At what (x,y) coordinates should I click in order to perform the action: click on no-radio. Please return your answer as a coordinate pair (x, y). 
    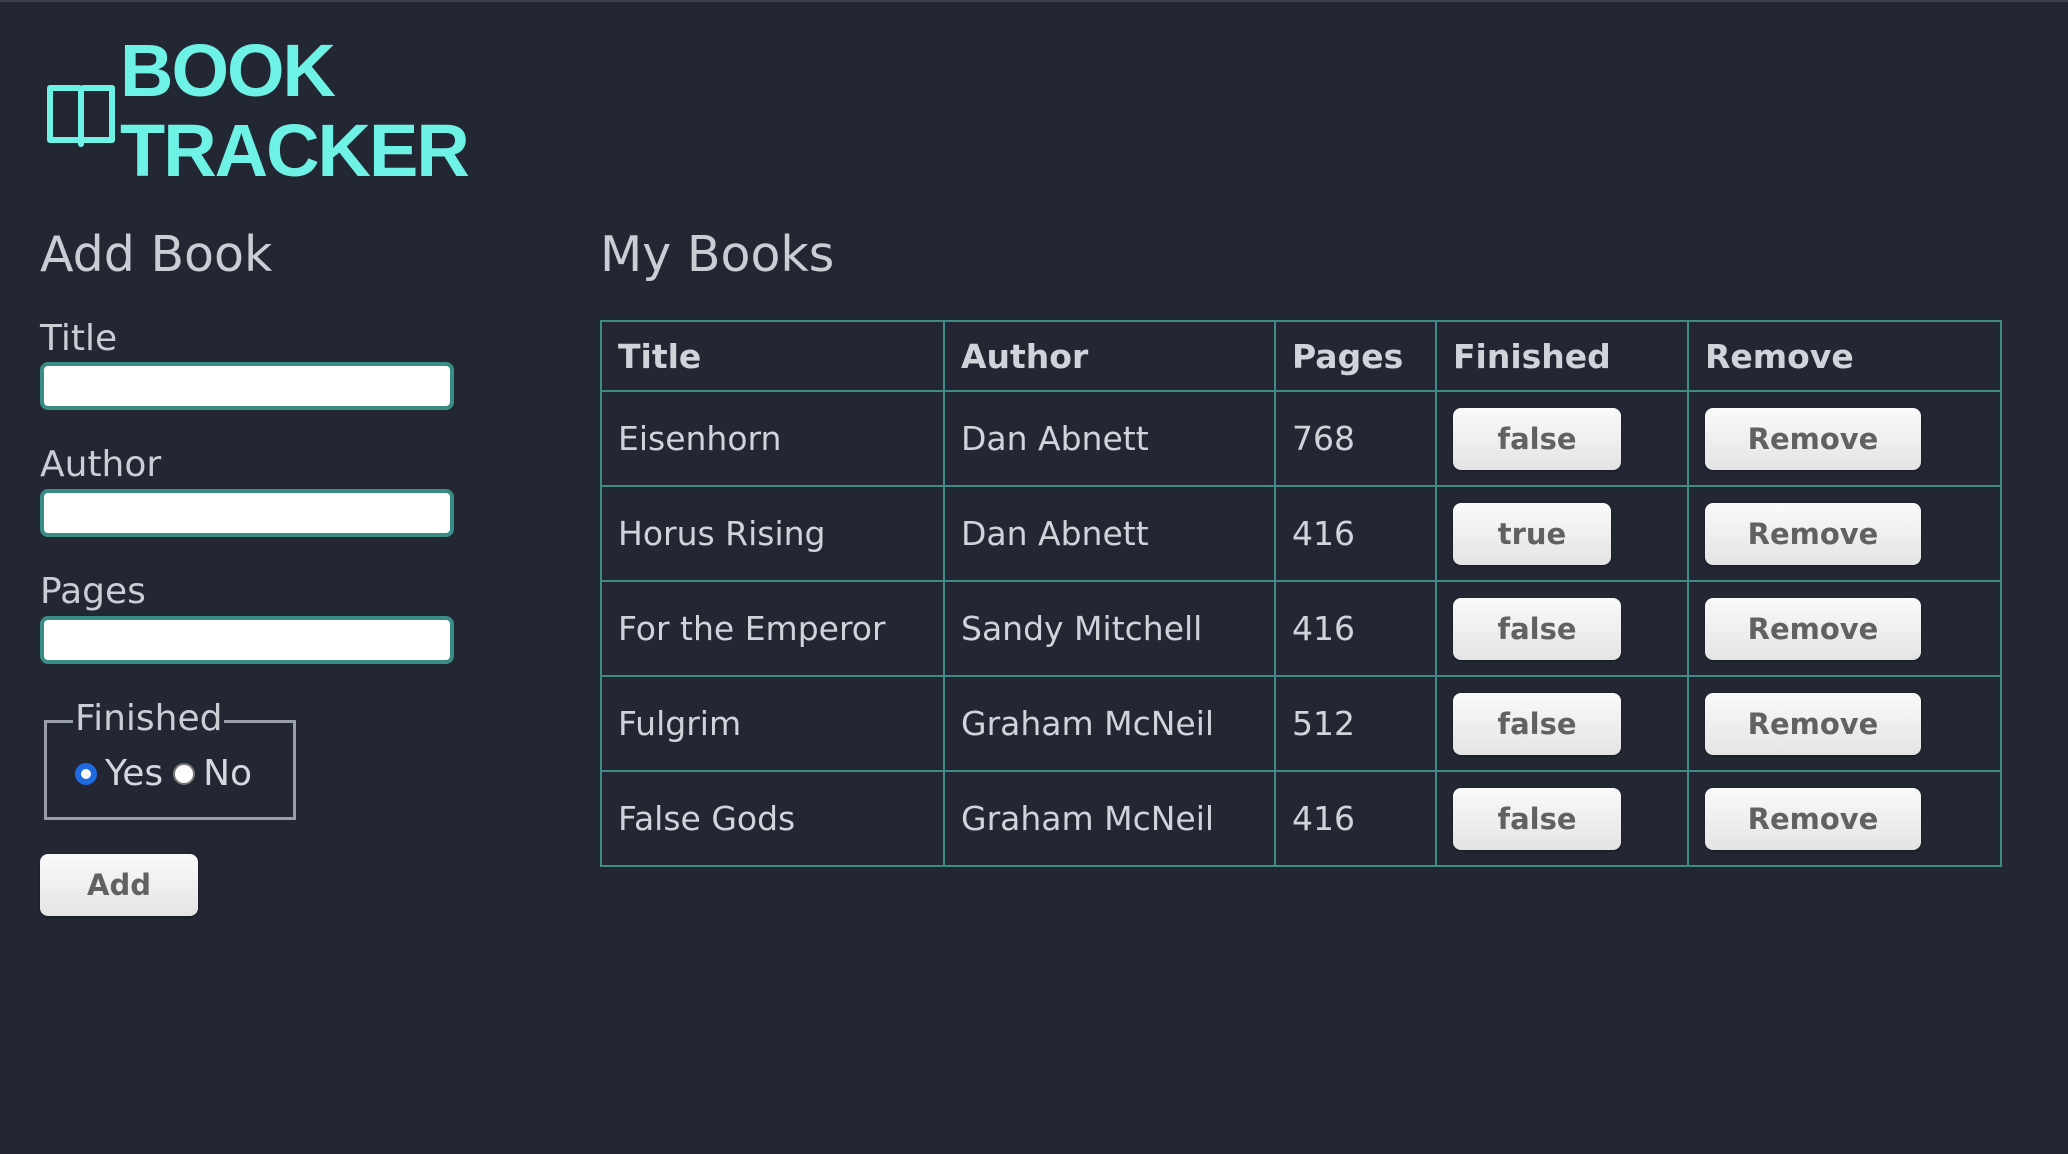
    Looking at the image, I should click on (184, 773).